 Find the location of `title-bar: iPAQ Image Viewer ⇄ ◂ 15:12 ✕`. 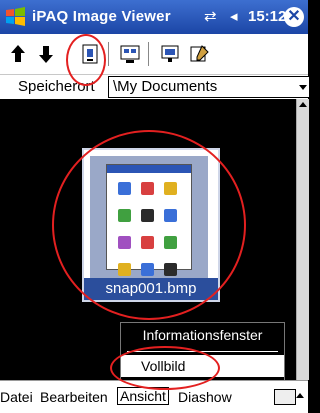

title-bar: iPAQ Image Viewer ⇄ ◂ 15:12 ✕ is located at coordinates (154, 17).